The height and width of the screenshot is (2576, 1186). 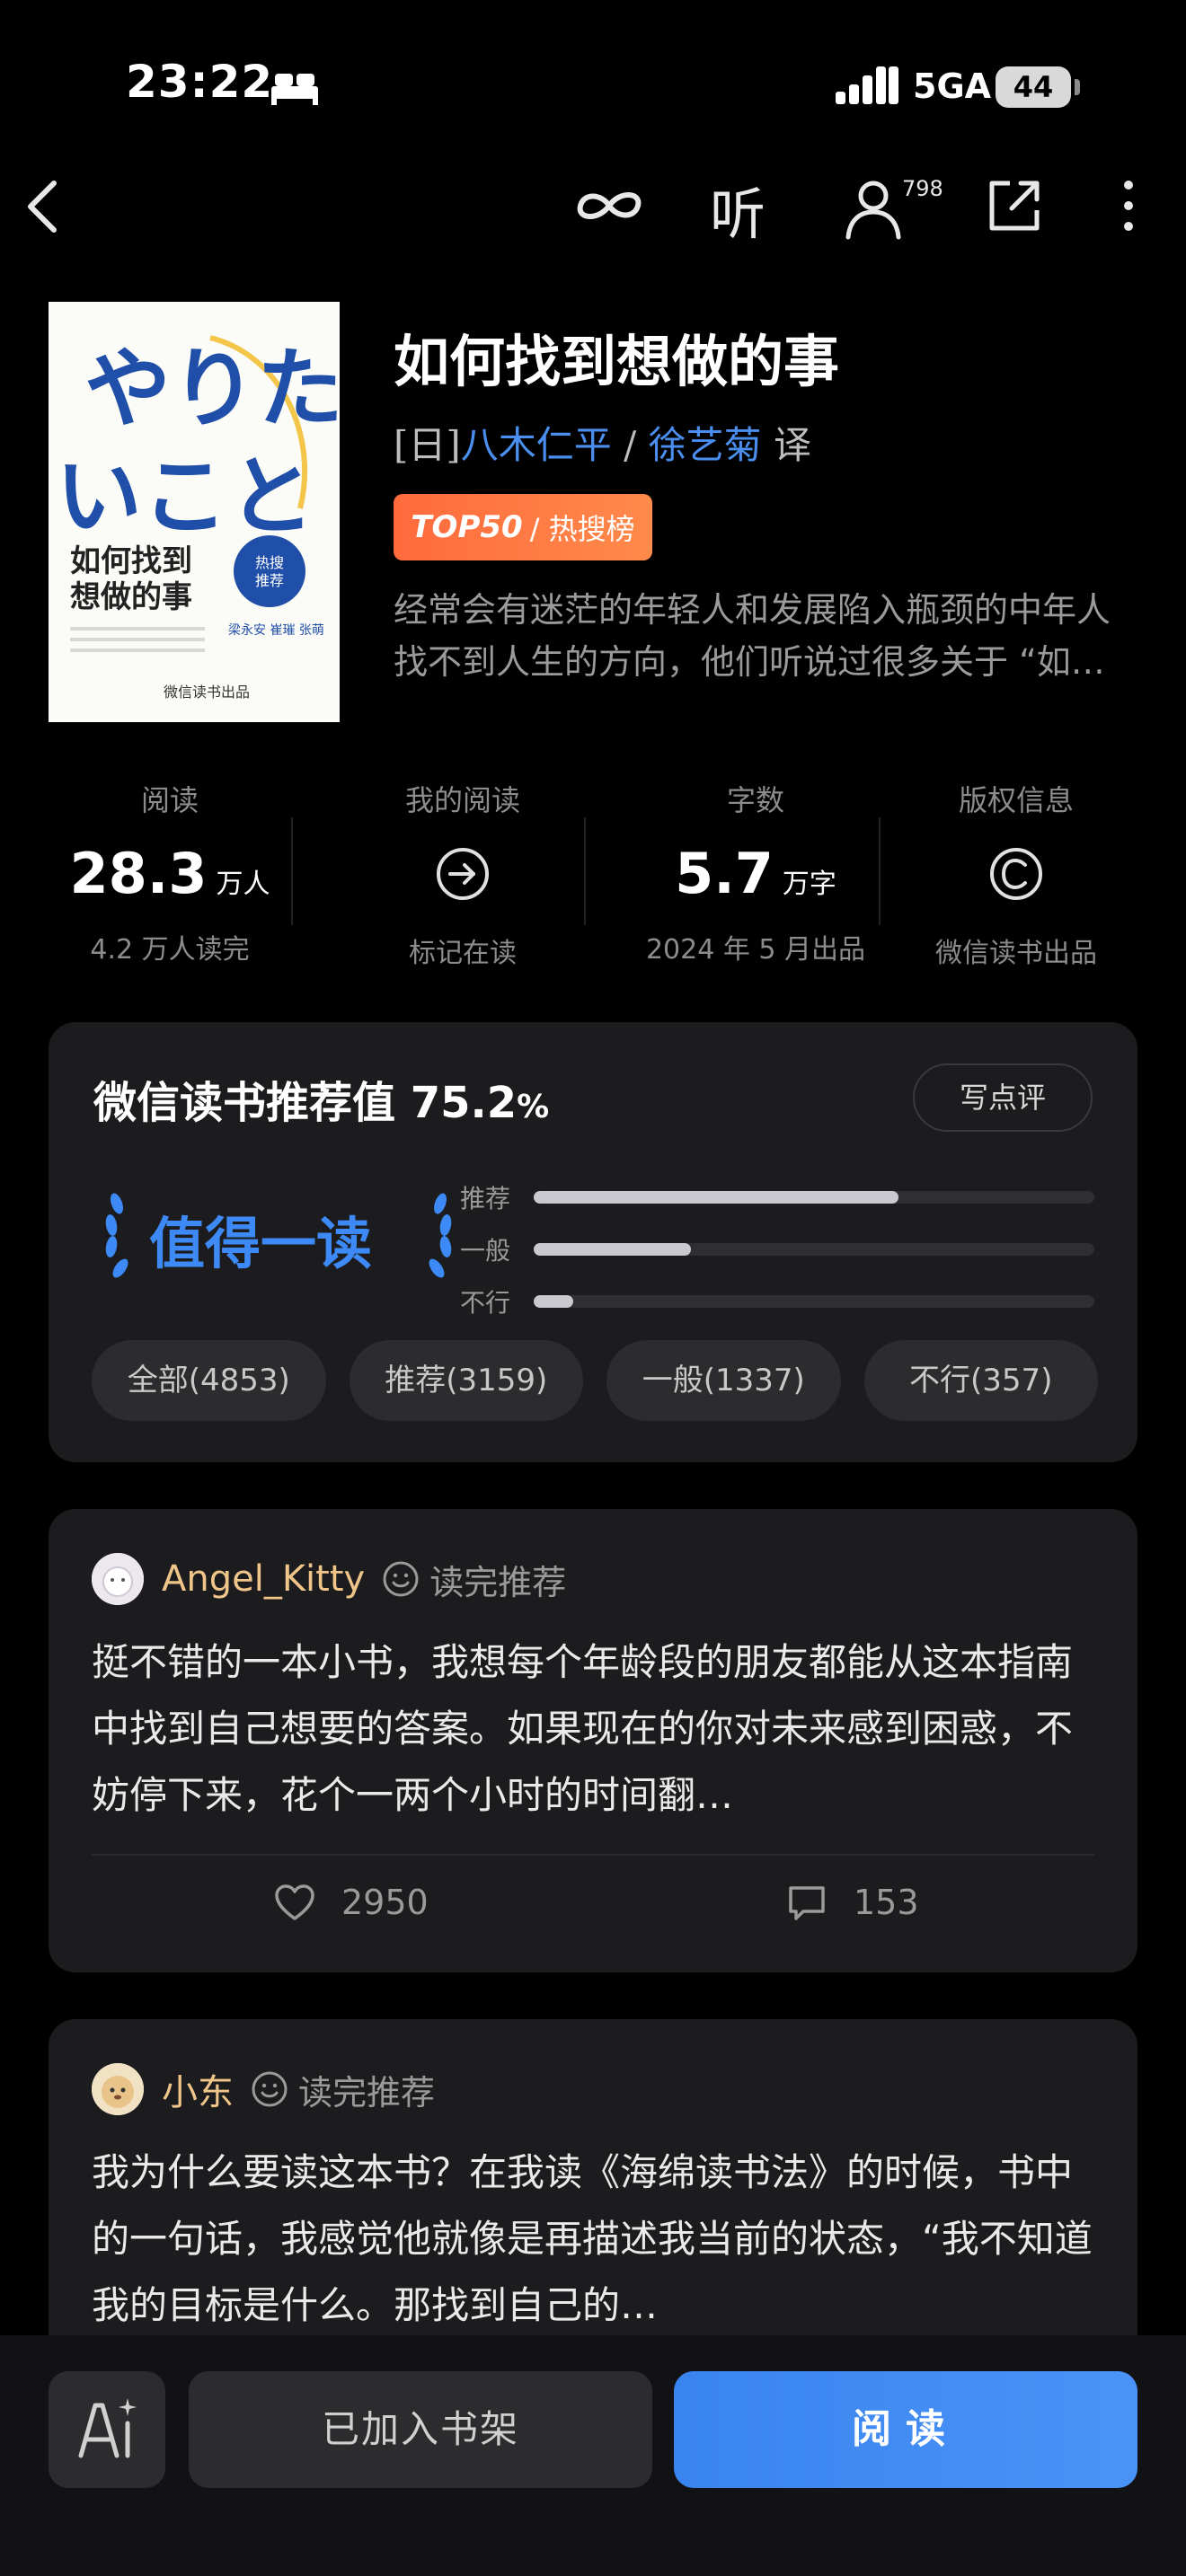 I want to click on nav-bar: 听 798, so click(x=593, y=206).